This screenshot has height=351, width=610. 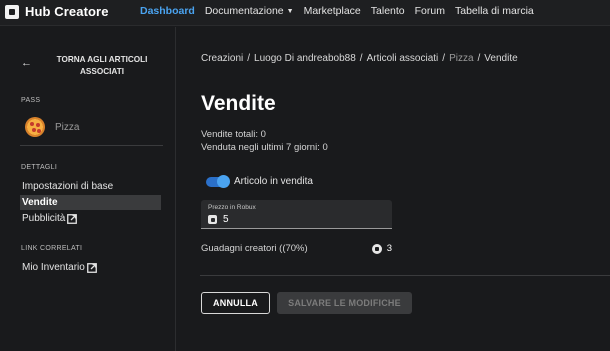 What do you see at coordinates (67, 127) in the screenshot?
I see `pass-name: Pizza` at bounding box center [67, 127].